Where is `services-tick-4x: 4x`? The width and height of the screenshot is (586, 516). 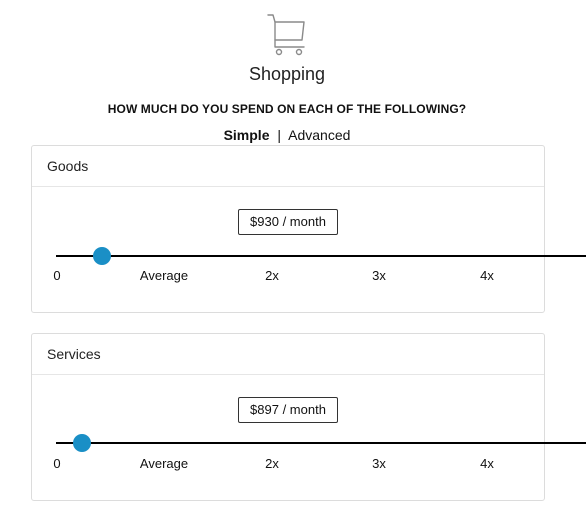
services-tick-4x: 4x is located at coordinates (487, 463).